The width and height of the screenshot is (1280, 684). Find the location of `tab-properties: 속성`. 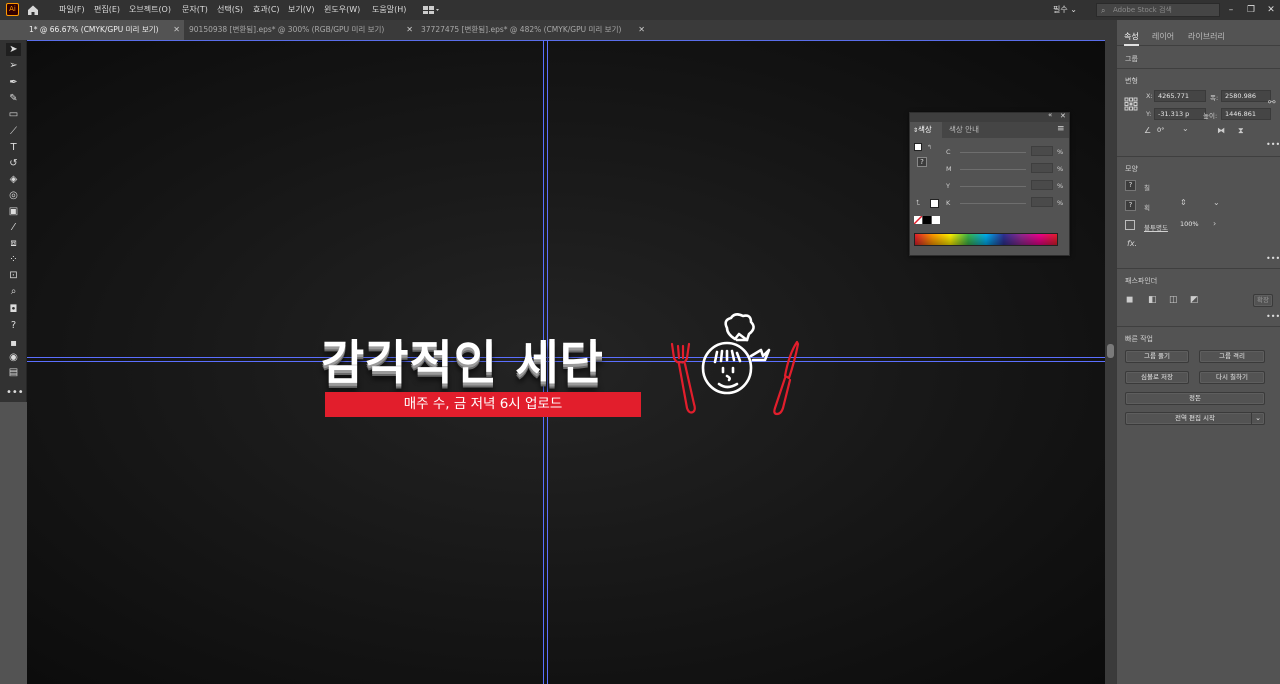

tab-properties: 속성 is located at coordinates (1131, 37).